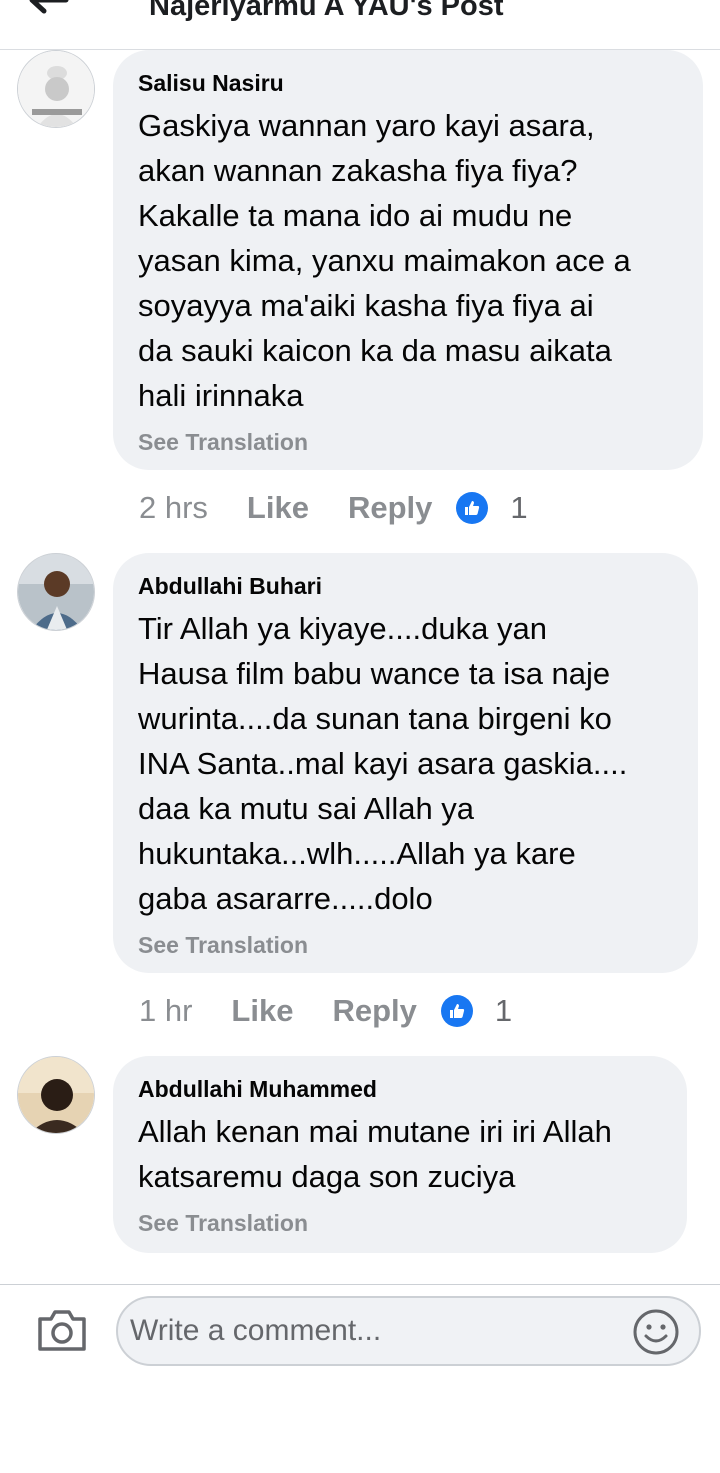 This screenshot has height=1473, width=720. Describe the element at coordinates (406, 586) in the screenshot. I see `comment-author: Abdullahi Buhari` at that location.